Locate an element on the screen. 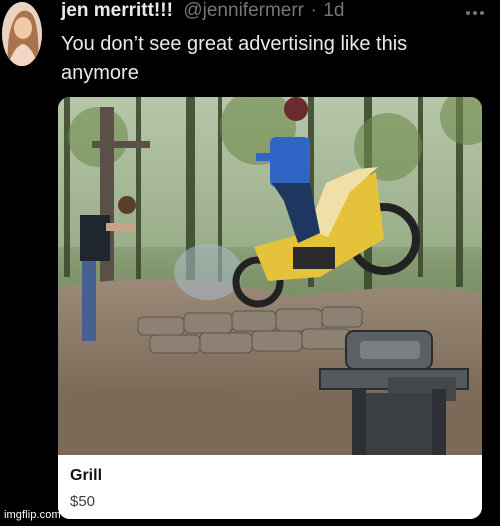 The image size is (500, 526). author-handle: @jennifermerr is located at coordinates (243, 10).